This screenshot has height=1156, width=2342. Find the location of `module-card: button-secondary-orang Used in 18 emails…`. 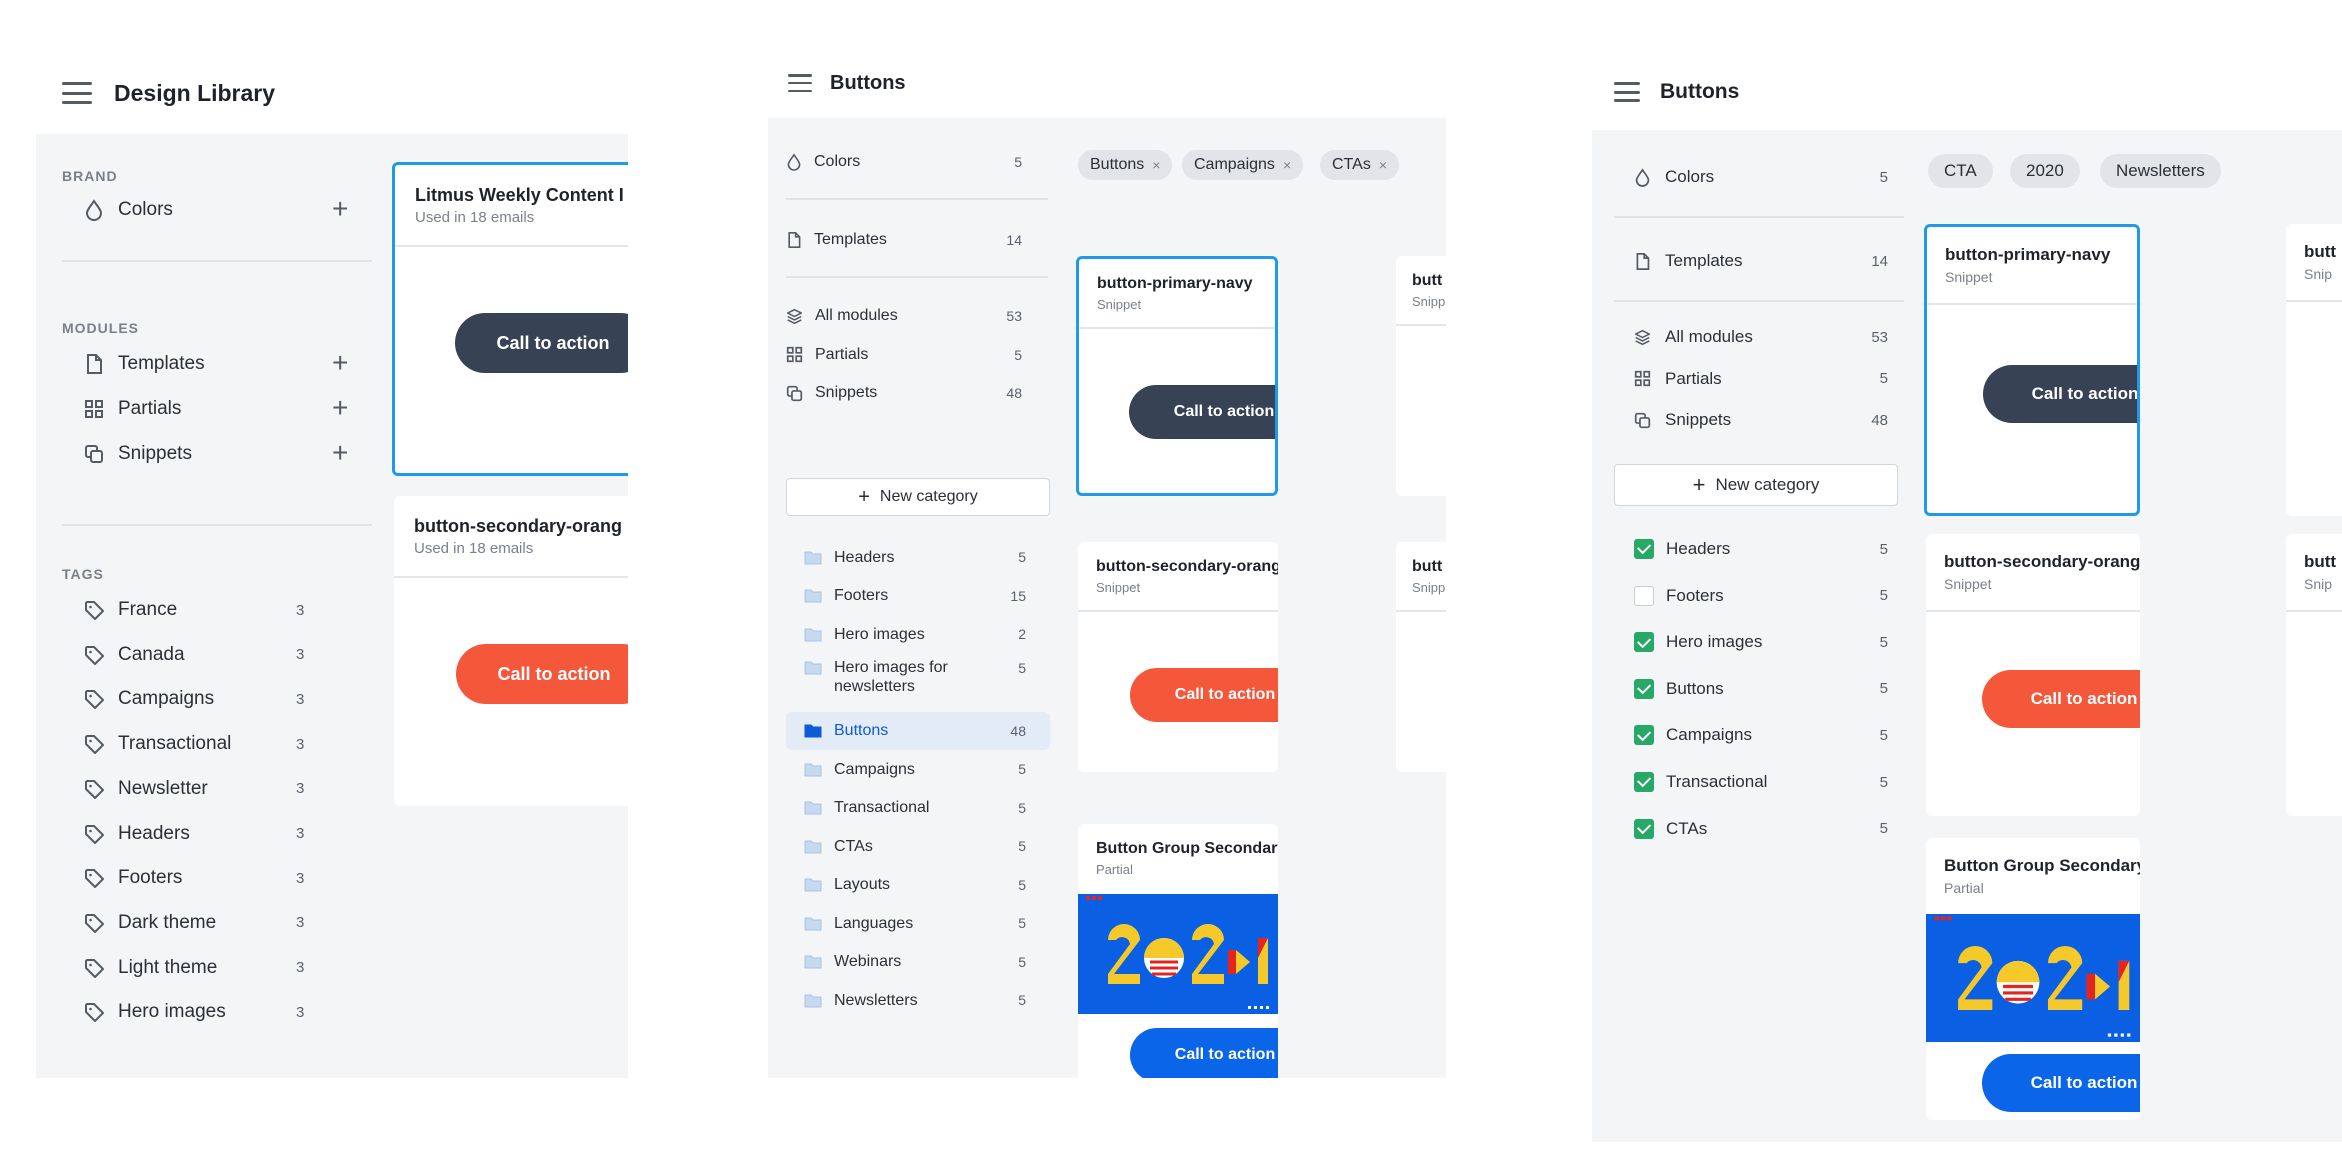

module-card: button-secondary-orang Used in 18 emails… is located at coordinates (511, 651).